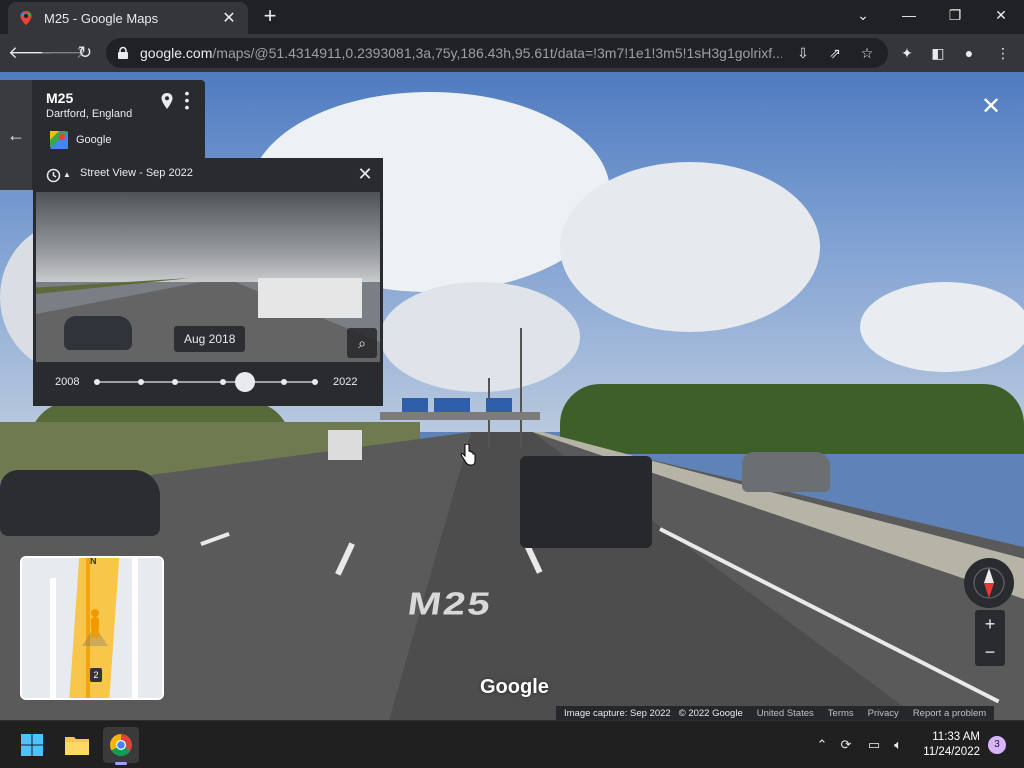  I want to click on street-view-close-icon: ✕, so click(991, 107).